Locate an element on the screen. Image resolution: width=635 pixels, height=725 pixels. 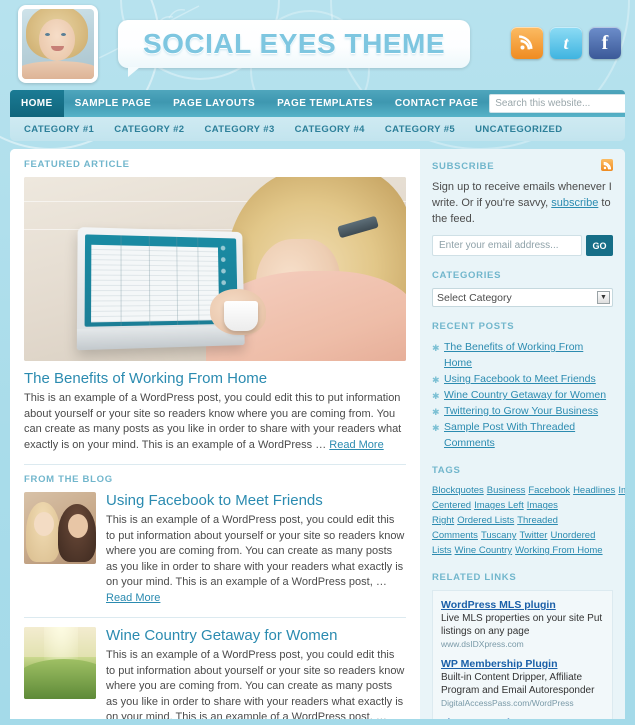
tag-link: Ordered Lists is located at coordinates (485, 520).